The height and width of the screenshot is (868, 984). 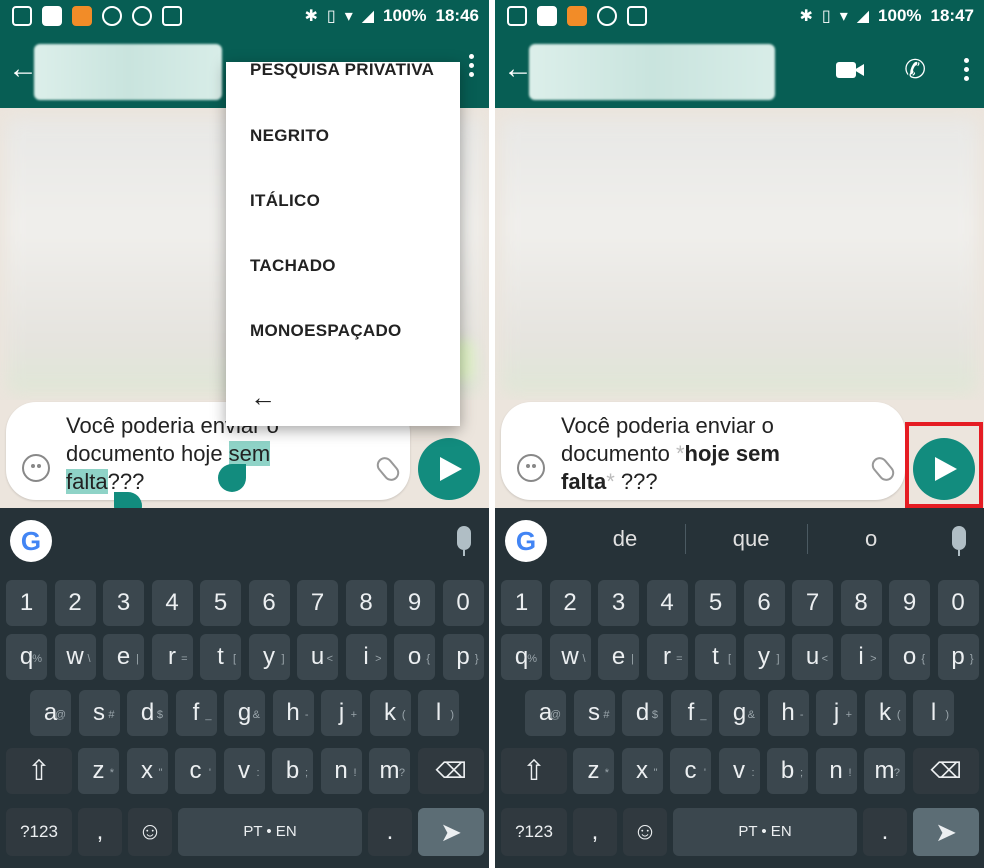 I want to click on suggestion-3: o, so click(x=871, y=539).